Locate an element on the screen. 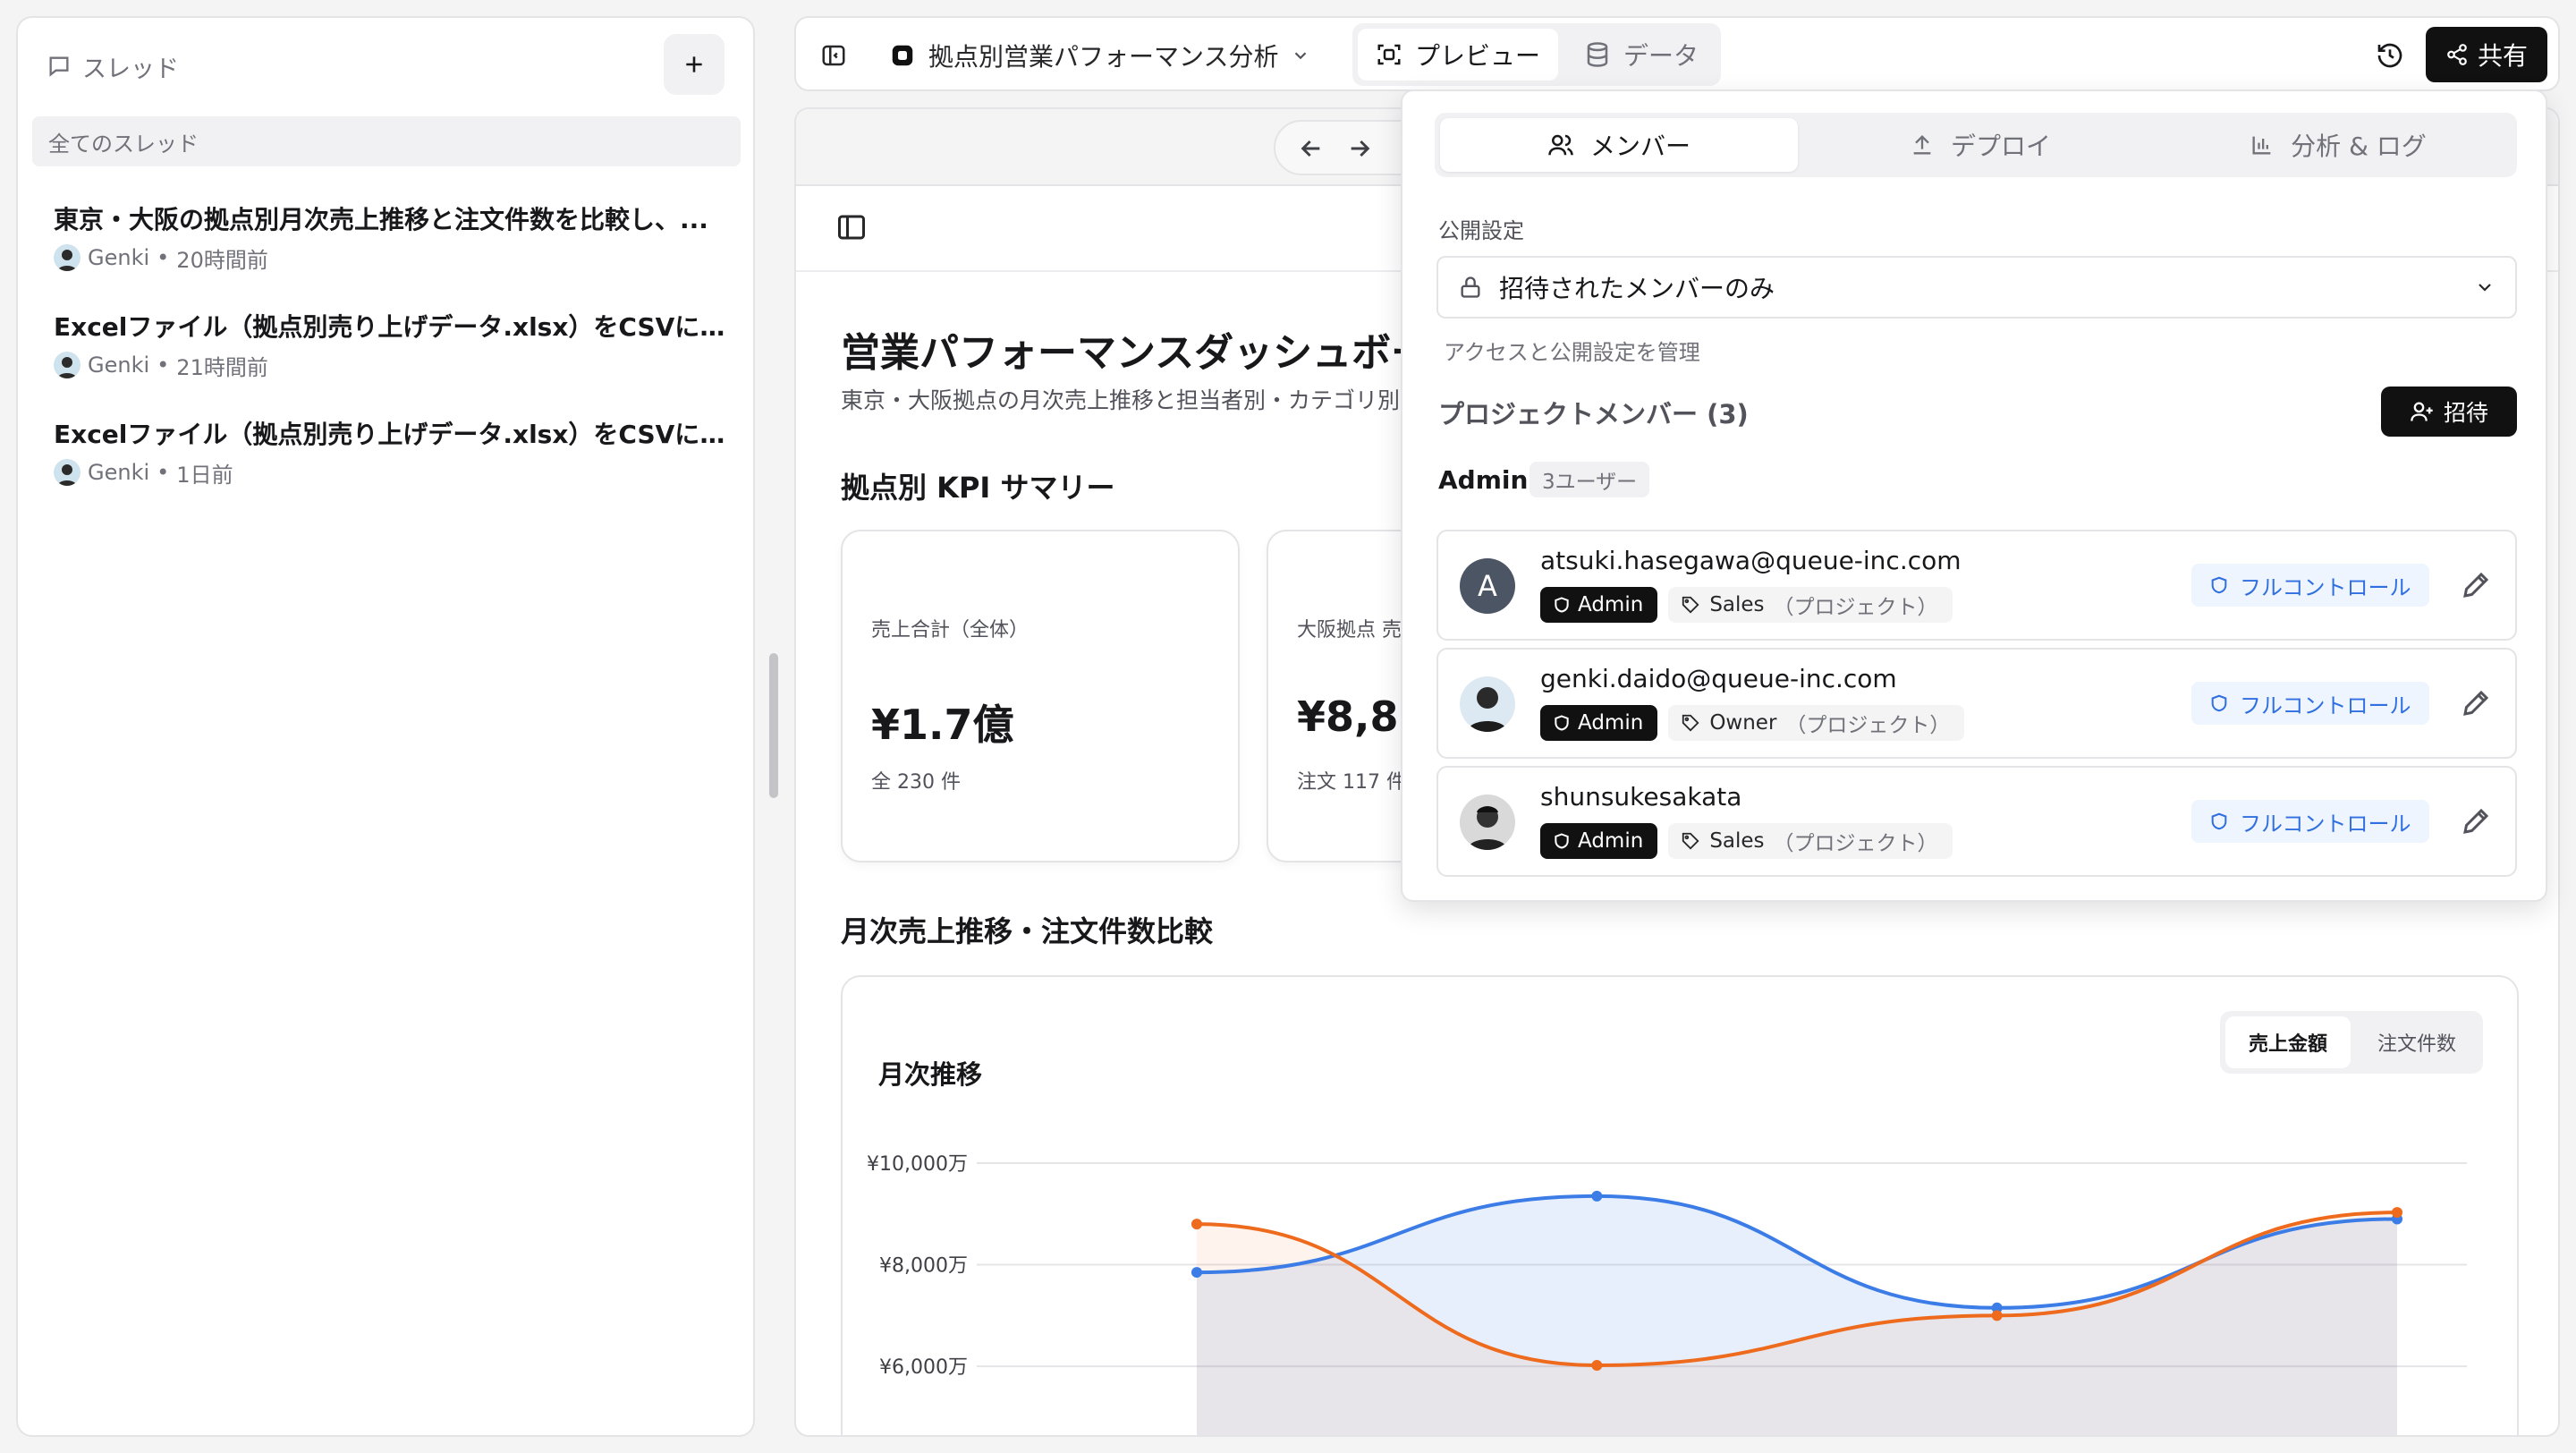 The width and height of the screenshot is (2576, 1453). visibility-value: 招待されたメンバーのみ is located at coordinates (1637, 288).